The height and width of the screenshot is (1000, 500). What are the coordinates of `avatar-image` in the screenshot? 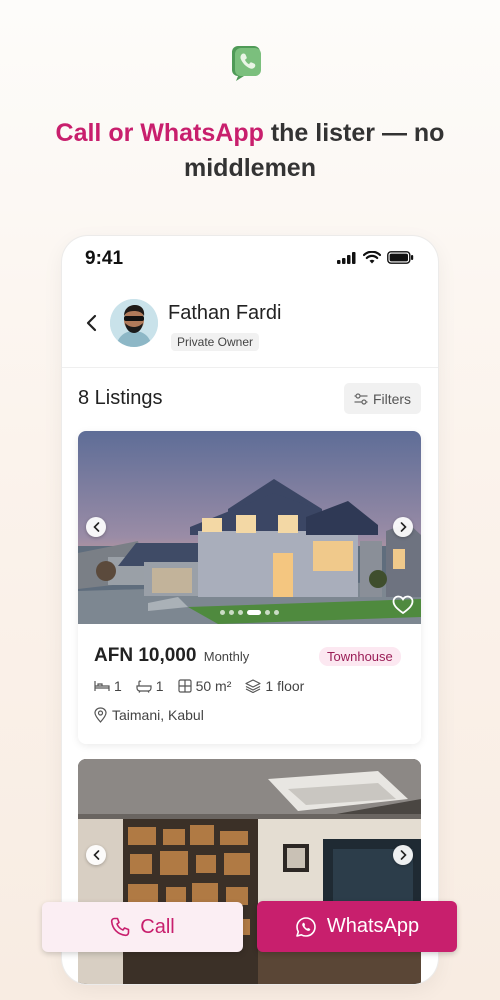 It's located at (134, 323).